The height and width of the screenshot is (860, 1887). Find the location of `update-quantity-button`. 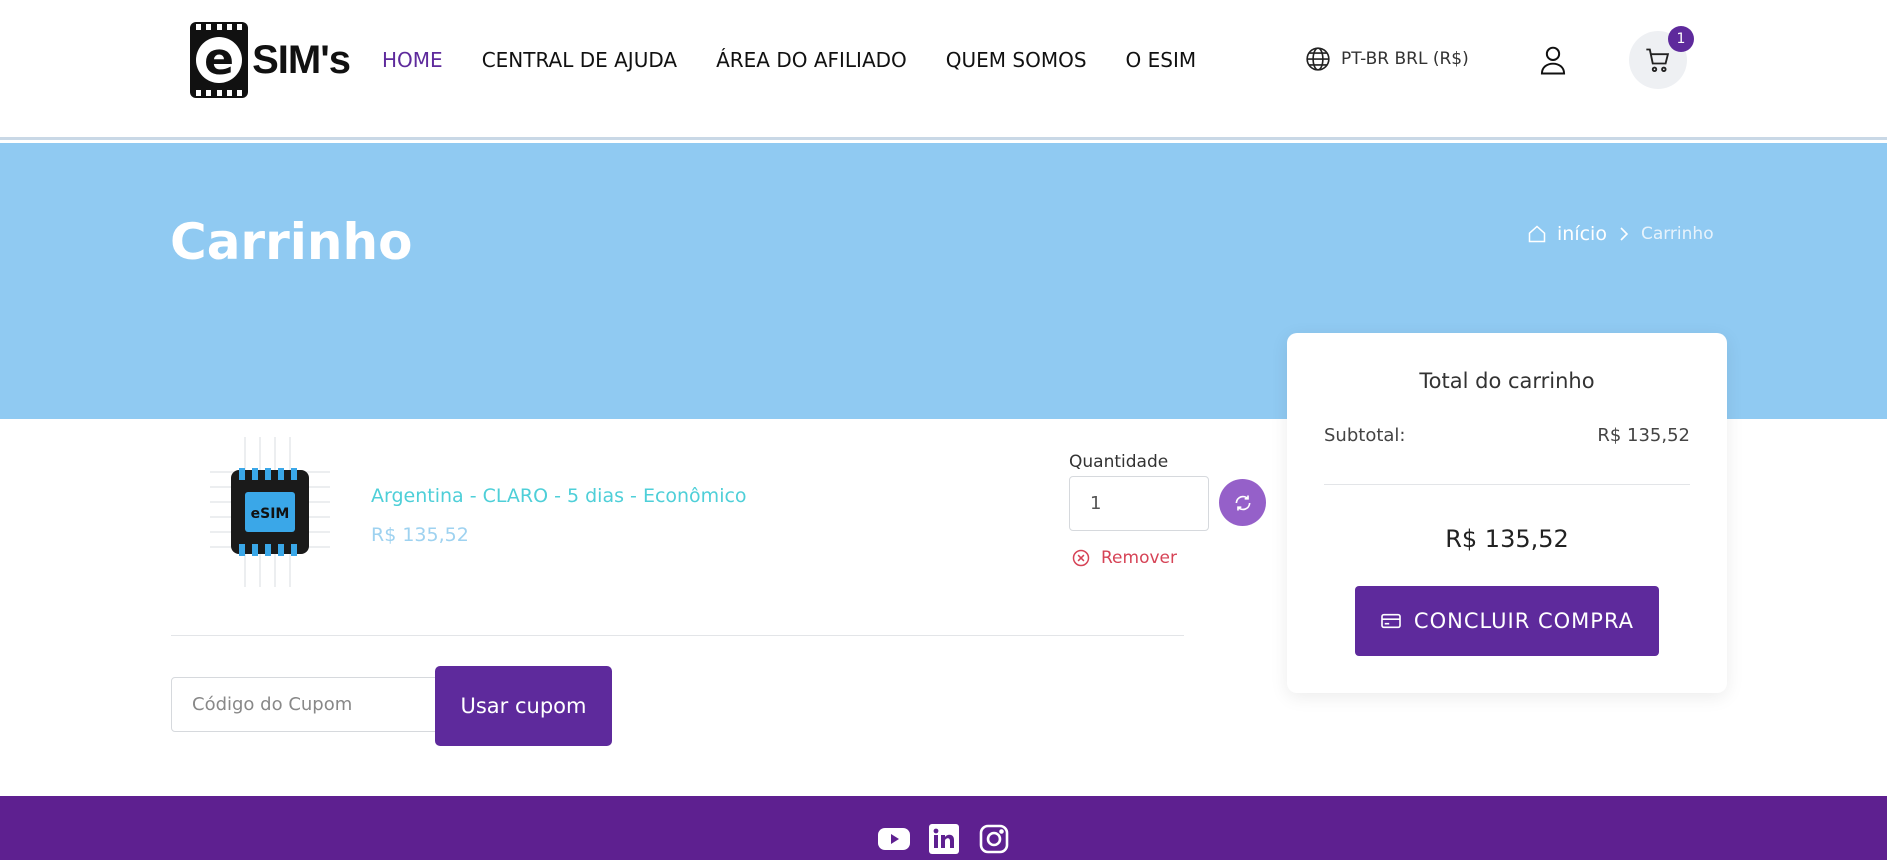

update-quantity-button is located at coordinates (1242, 502).